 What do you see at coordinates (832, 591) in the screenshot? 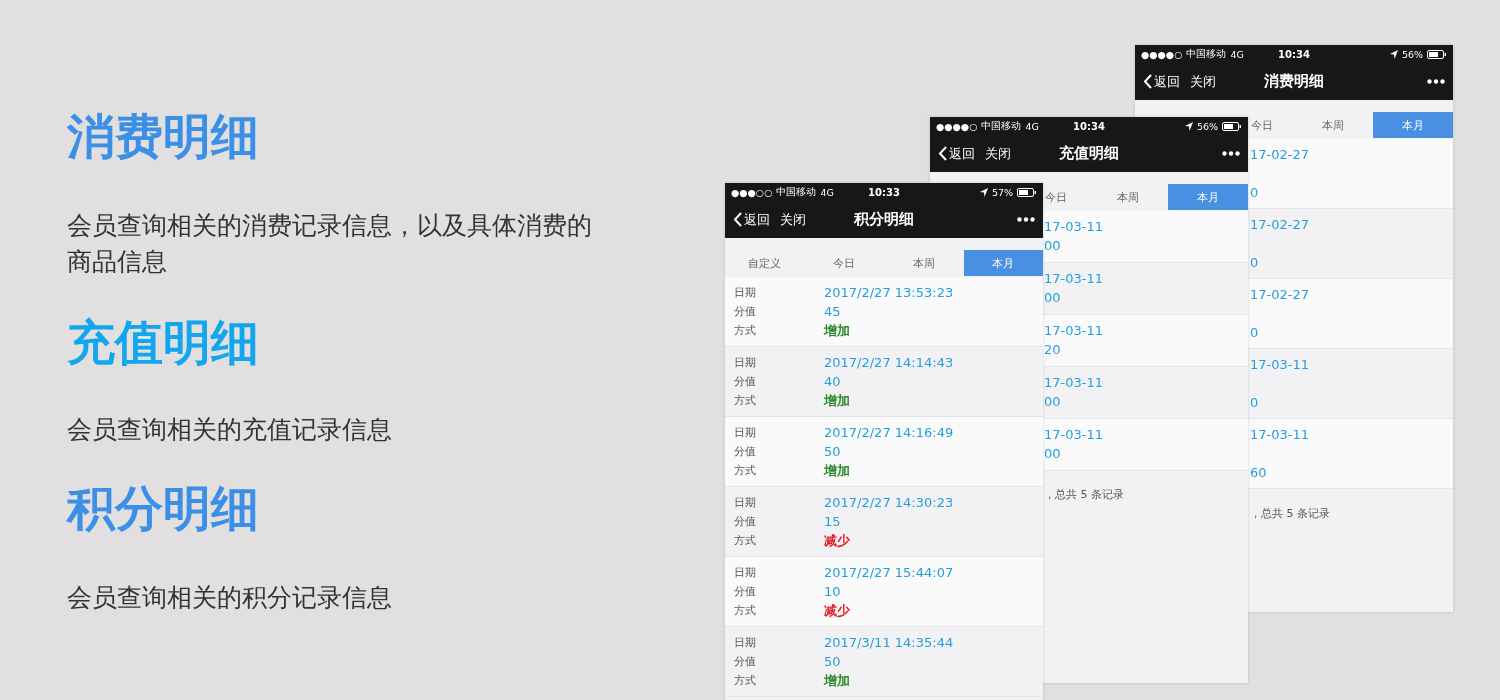
I see `record-points: 10` at bounding box center [832, 591].